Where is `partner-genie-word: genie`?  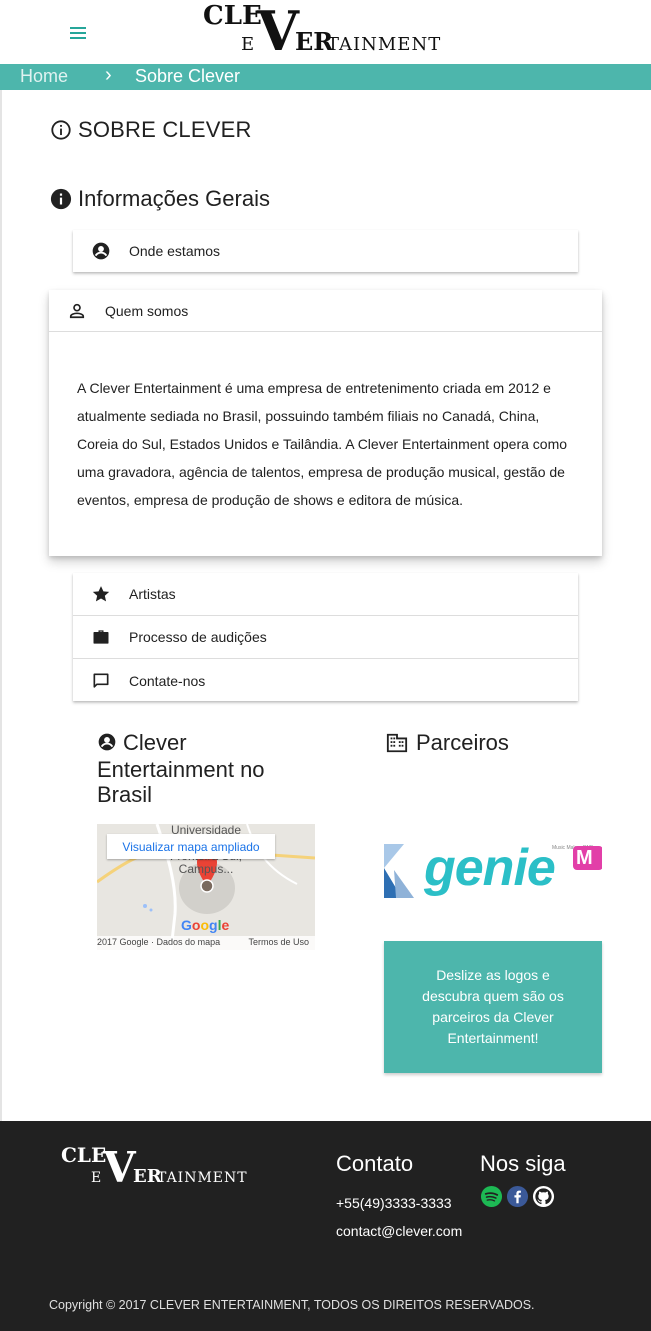 partner-genie-word: genie is located at coordinates (490, 868).